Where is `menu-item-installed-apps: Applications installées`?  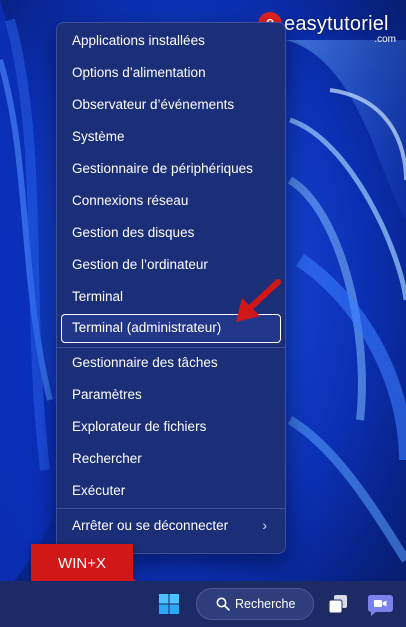
menu-item-installed-apps: Applications installées is located at coordinates (171, 40).